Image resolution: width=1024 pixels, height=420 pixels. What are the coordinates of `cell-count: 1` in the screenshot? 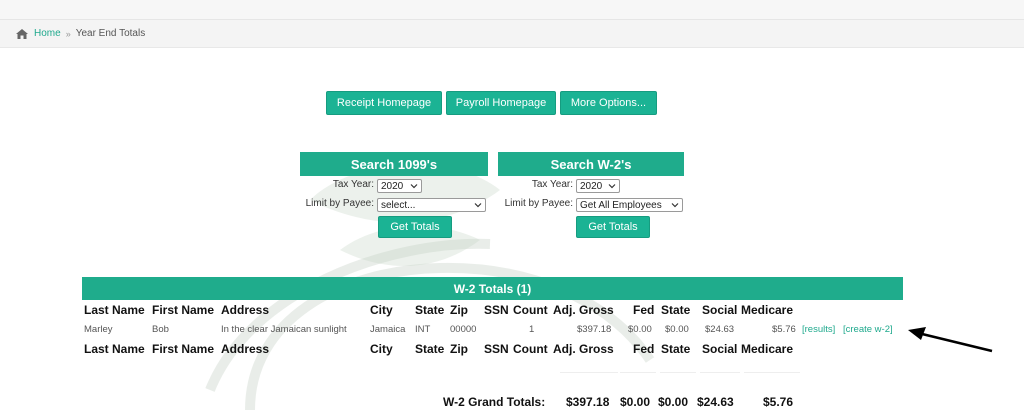 It's located at (532, 329).